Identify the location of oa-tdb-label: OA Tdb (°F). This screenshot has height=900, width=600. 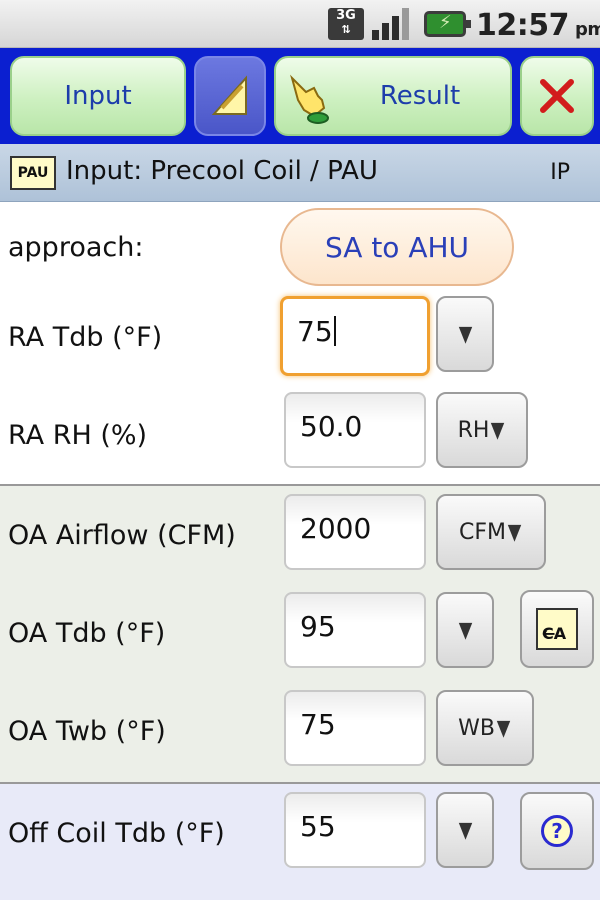
(87, 633).